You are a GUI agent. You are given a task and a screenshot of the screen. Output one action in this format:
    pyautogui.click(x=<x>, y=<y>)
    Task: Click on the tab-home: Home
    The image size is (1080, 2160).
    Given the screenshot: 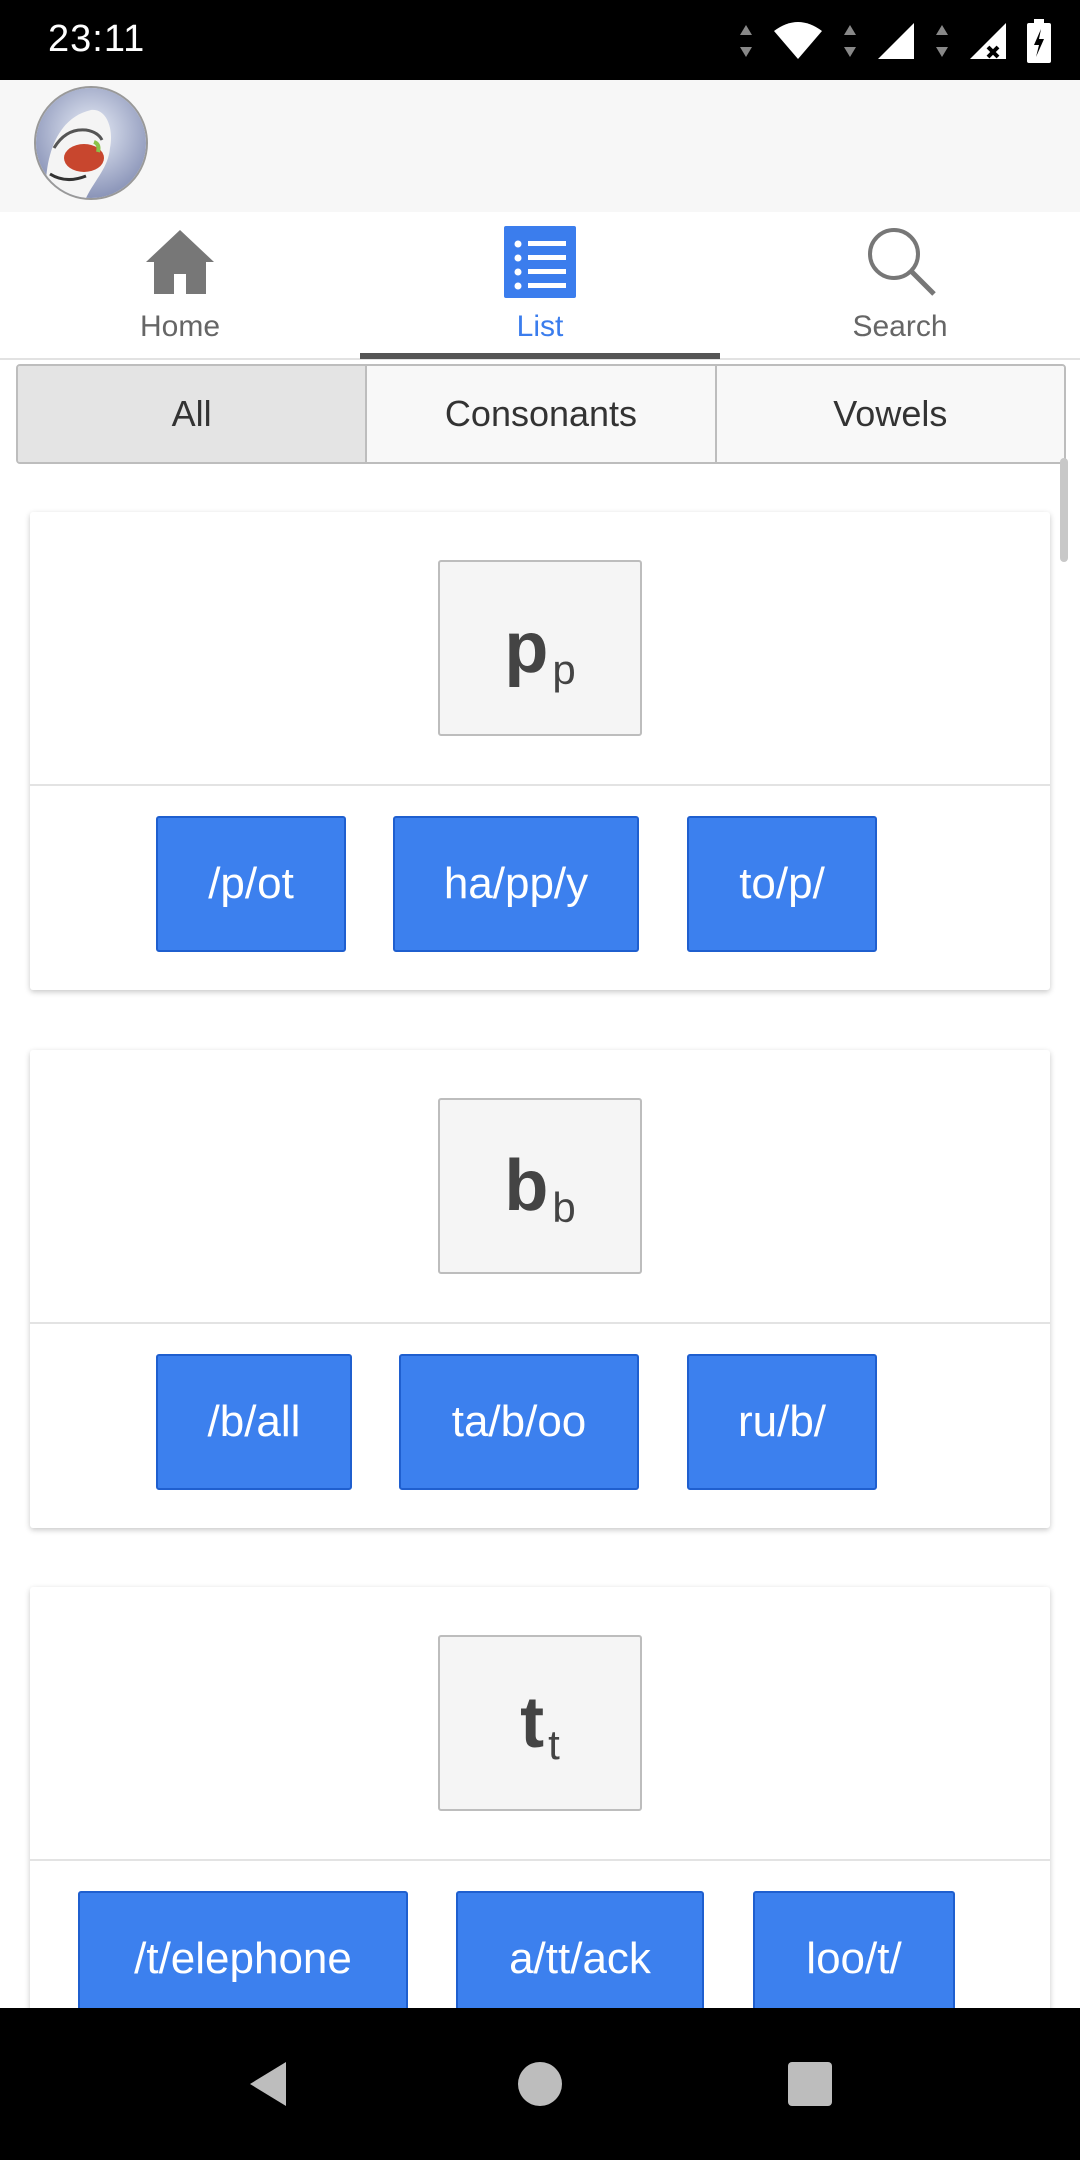 What is the action you would take?
    pyautogui.click(x=180, y=285)
    